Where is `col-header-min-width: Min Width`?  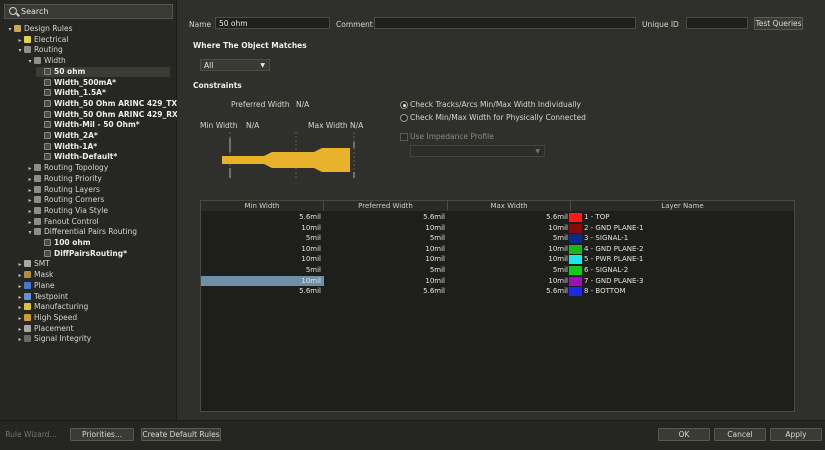
col-header-min-width: Min Width is located at coordinates (262, 206).